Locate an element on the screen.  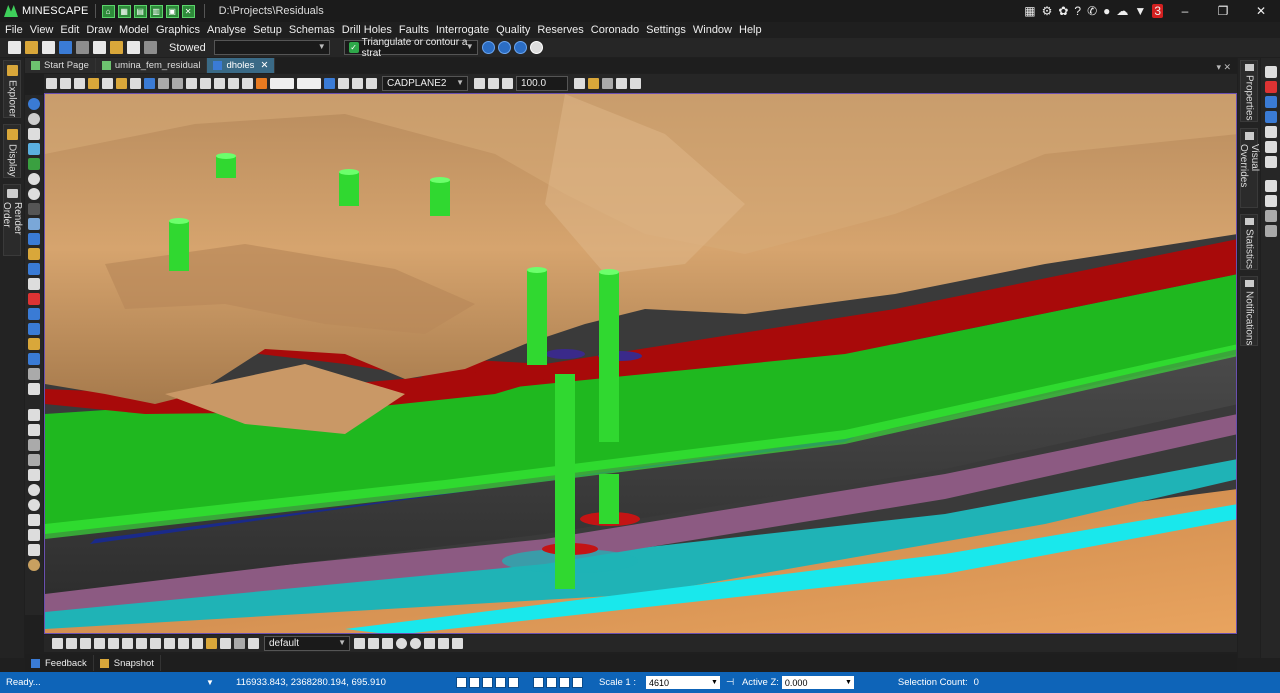
split-icon is located at coordinates (1270, 132).